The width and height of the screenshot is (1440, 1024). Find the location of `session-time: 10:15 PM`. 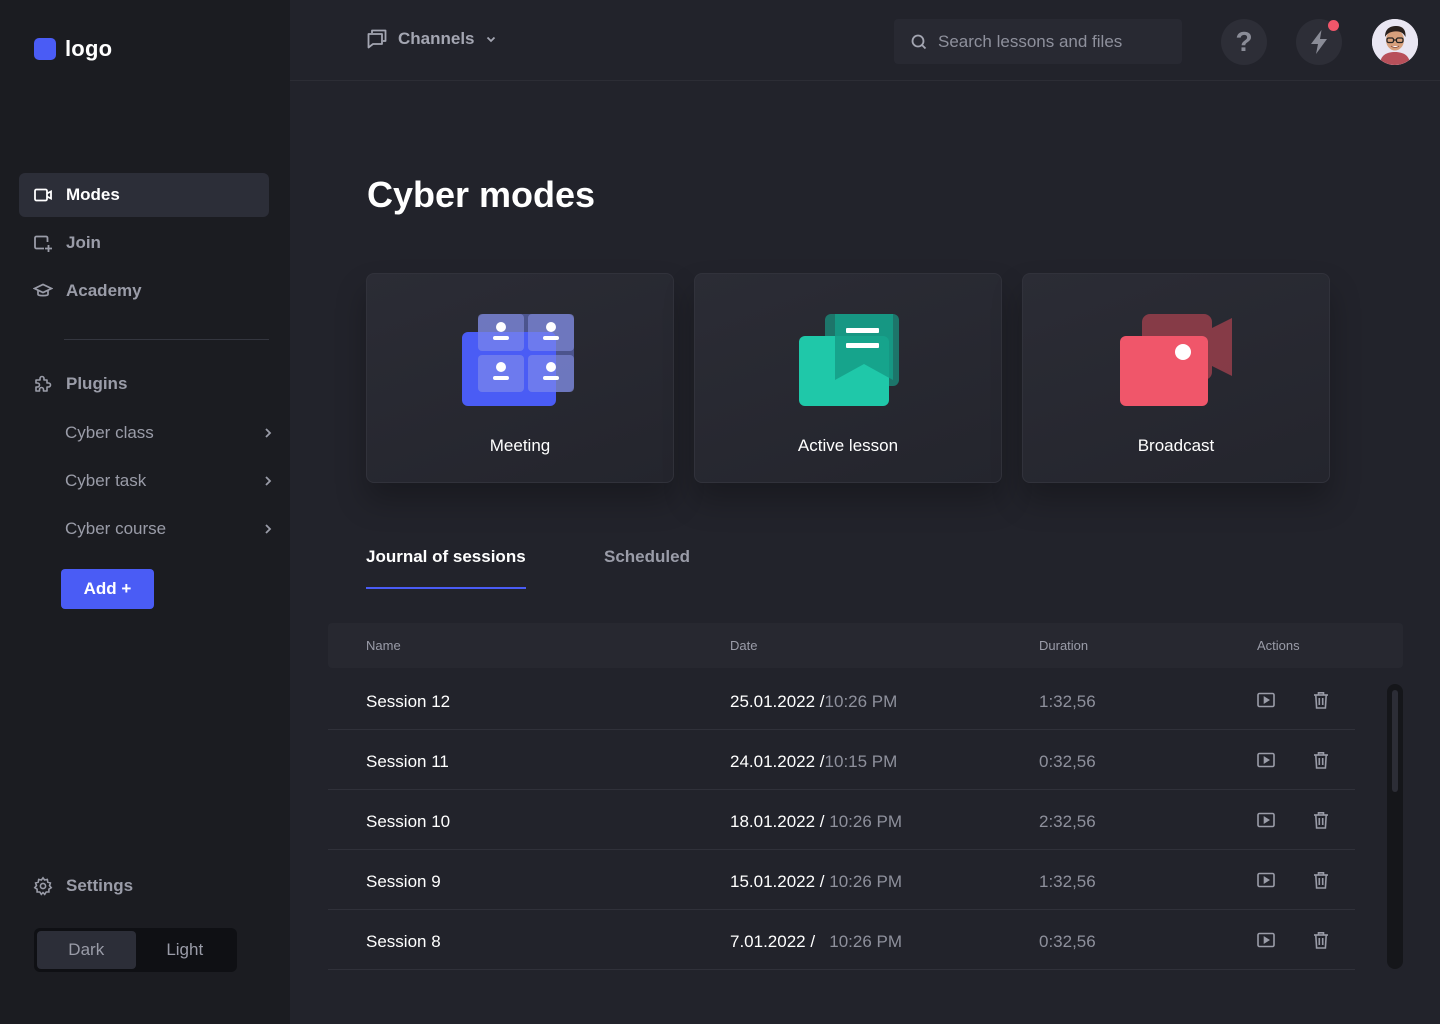

session-time: 10:15 PM is located at coordinates (861, 761).